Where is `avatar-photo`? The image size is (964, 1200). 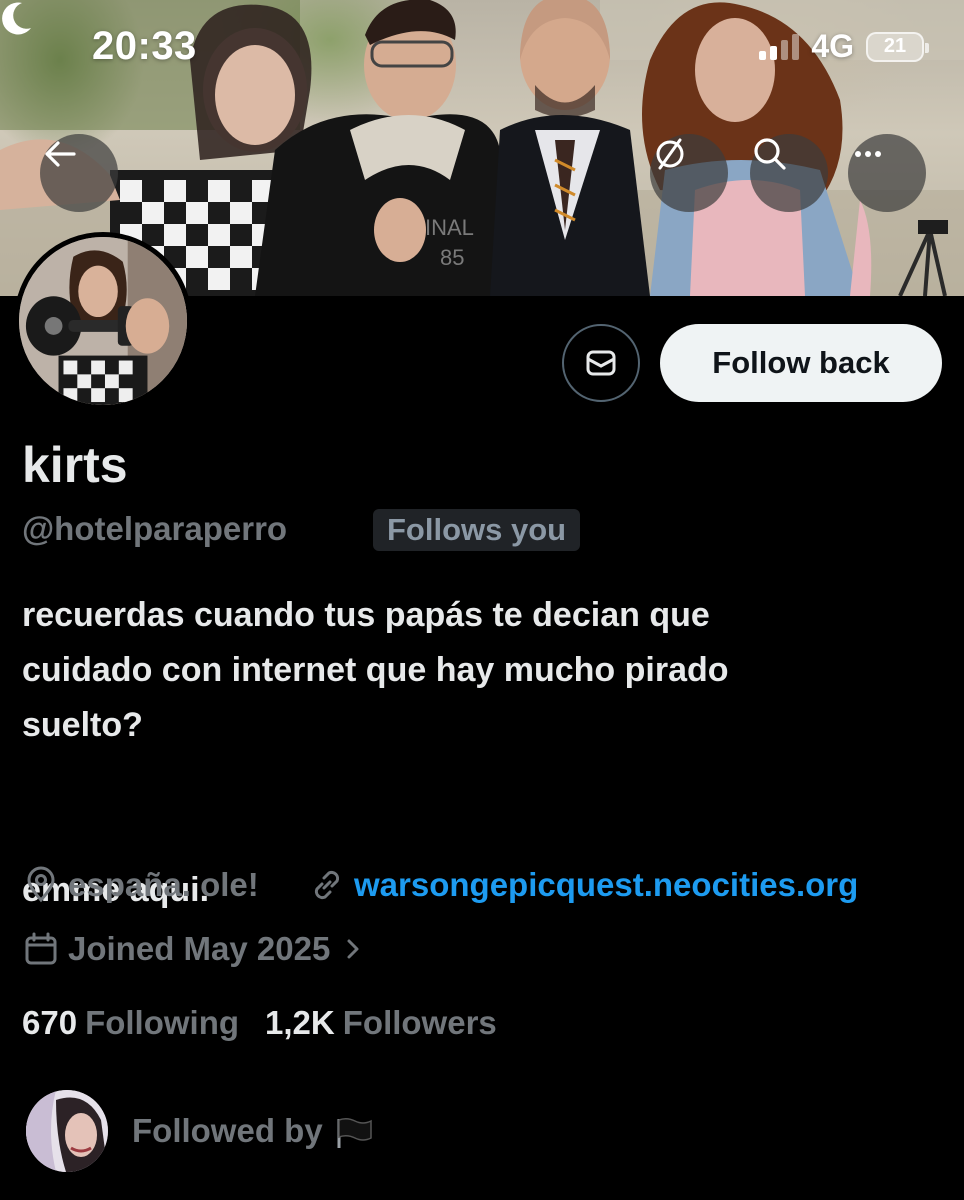 avatar-photo is located at coordinates (103, 321).